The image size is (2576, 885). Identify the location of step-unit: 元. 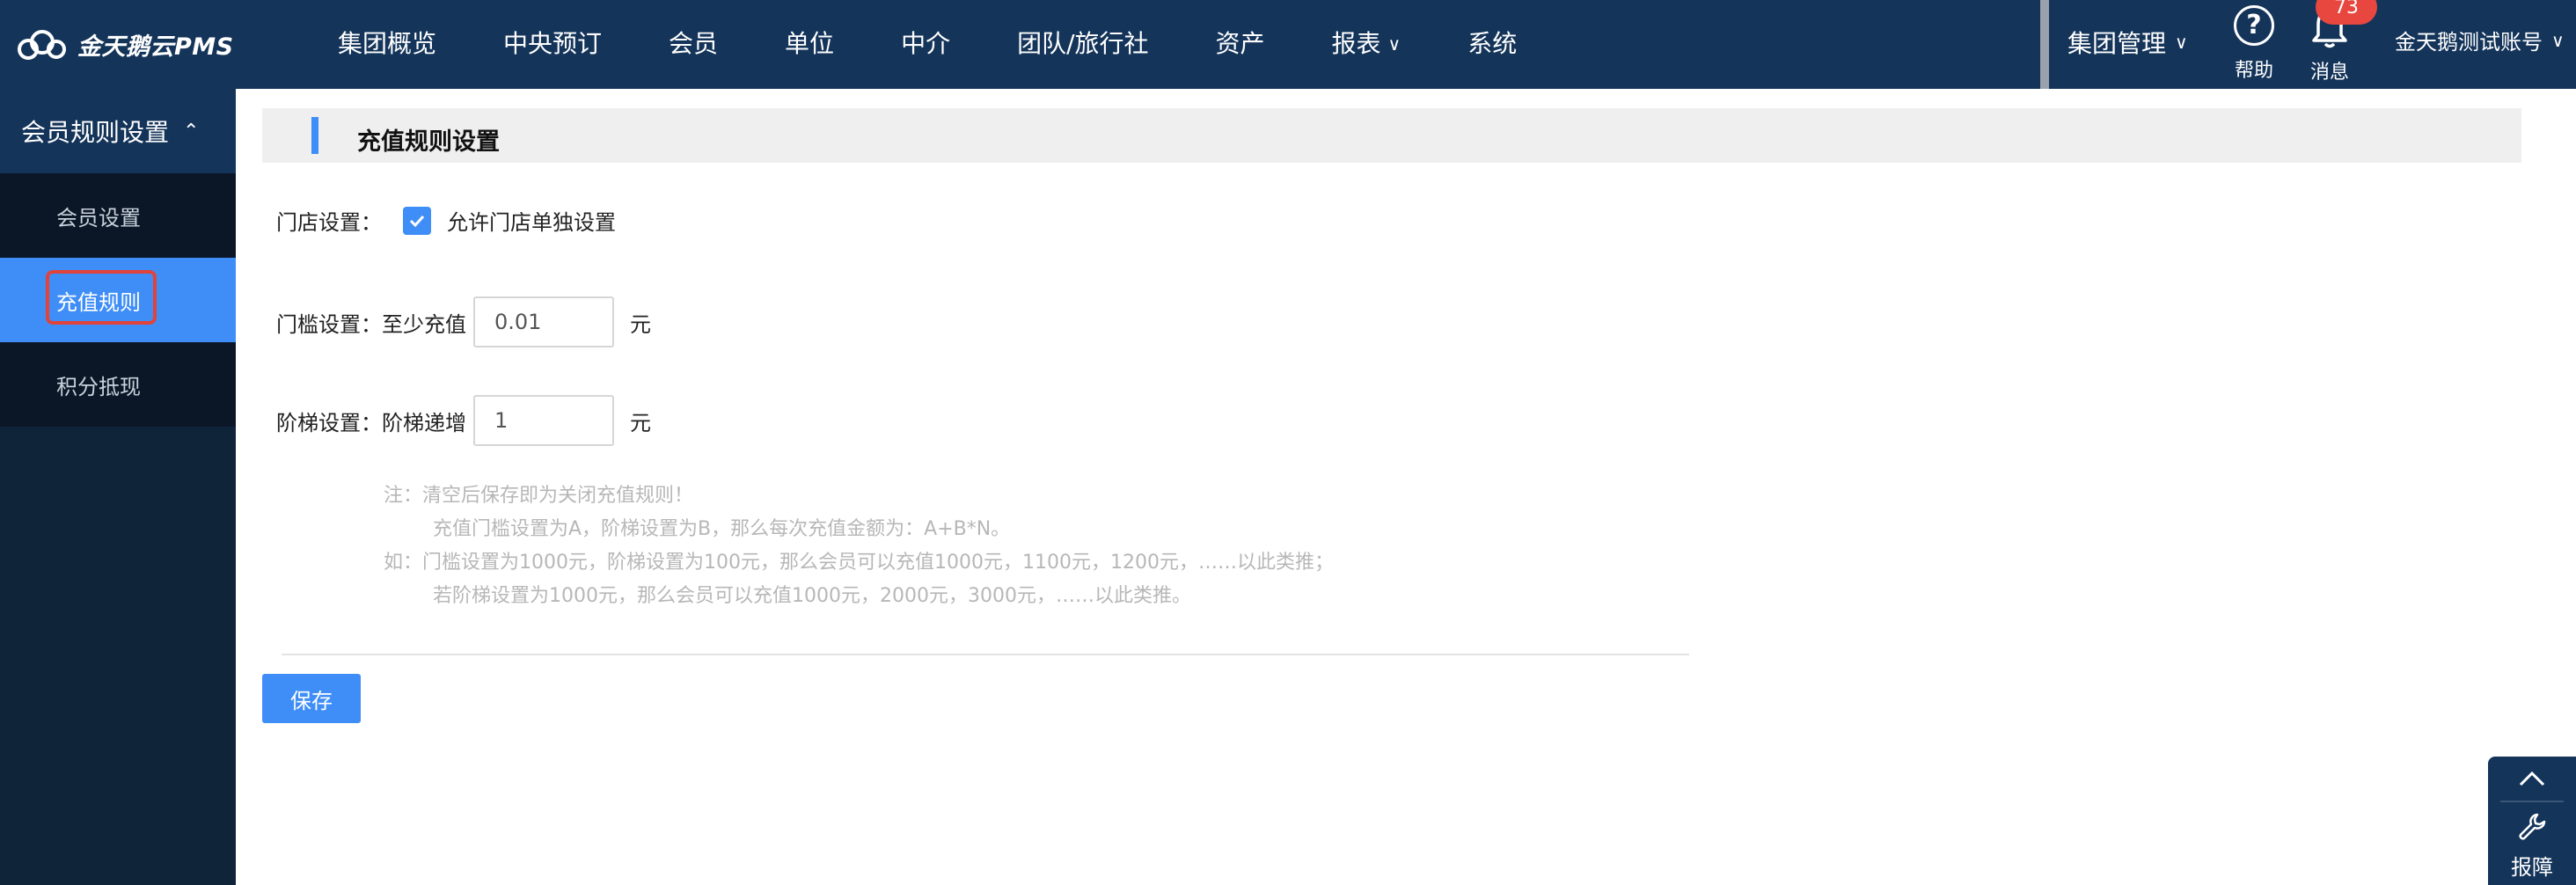
(640, 422).